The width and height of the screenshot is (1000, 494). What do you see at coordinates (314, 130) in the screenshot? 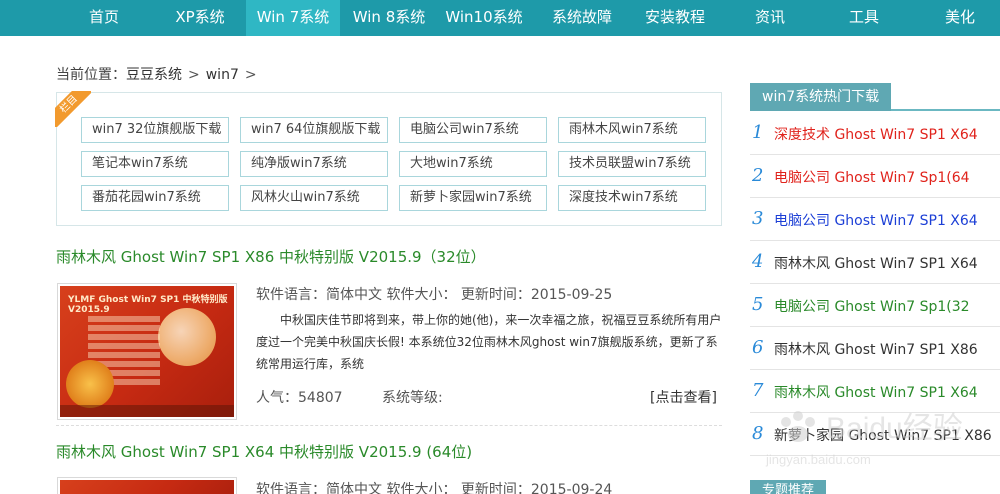
I see `category-link: win7 64位旗舰版下载` at bounding box center [314, 130].